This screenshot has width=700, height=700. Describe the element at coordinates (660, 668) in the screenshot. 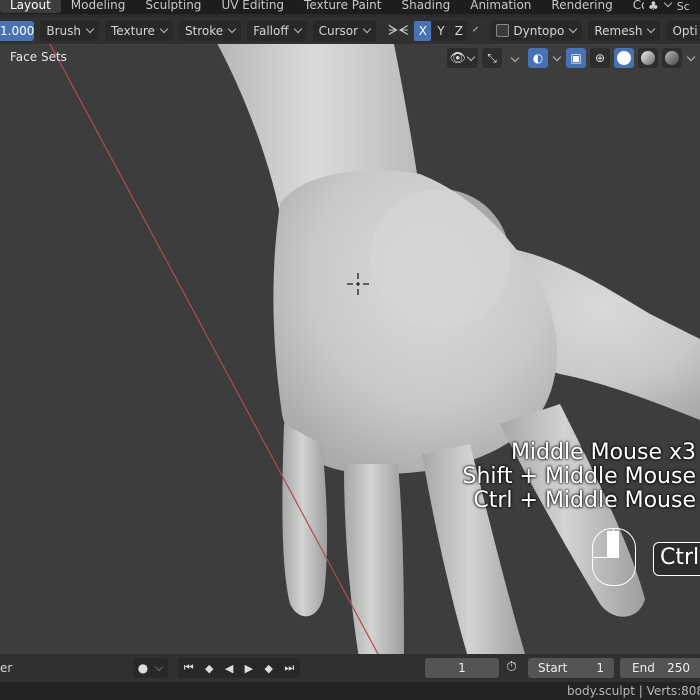

I see `end-frame-field: End 250` at that location.